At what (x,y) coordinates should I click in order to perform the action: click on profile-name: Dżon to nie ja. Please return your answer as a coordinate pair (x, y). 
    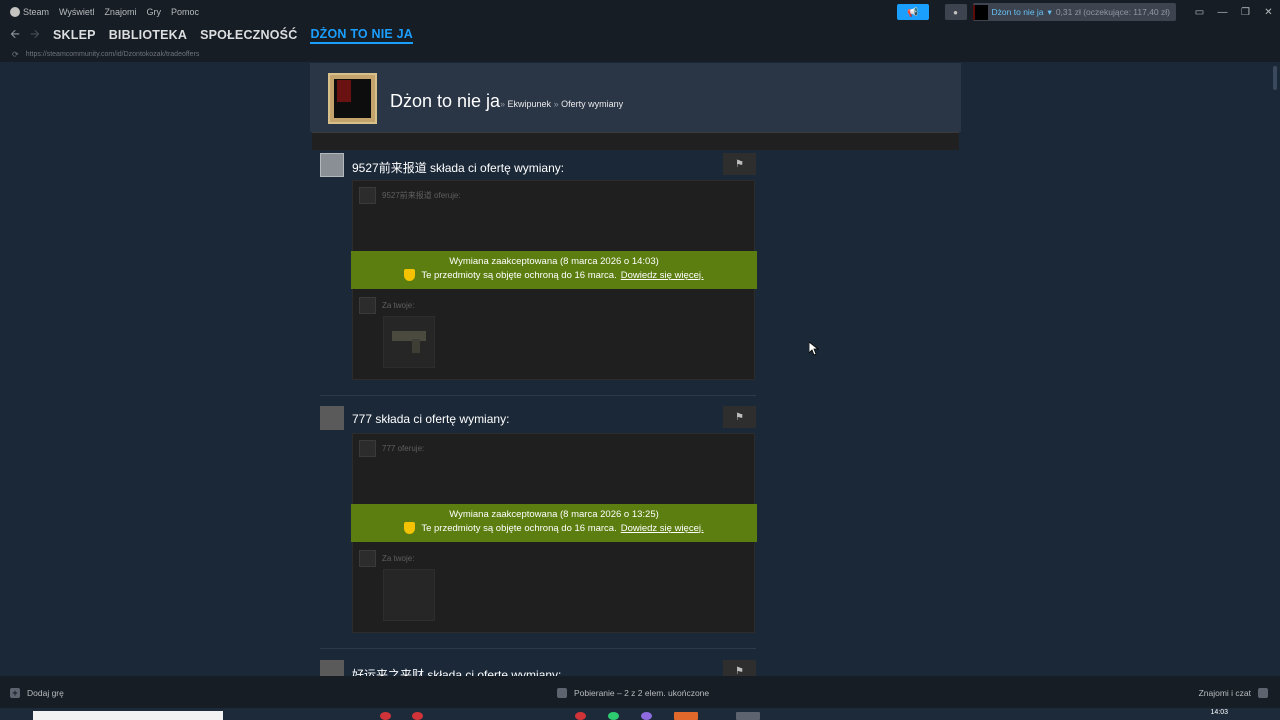
    Looking at the image, I should click on (445, 101).